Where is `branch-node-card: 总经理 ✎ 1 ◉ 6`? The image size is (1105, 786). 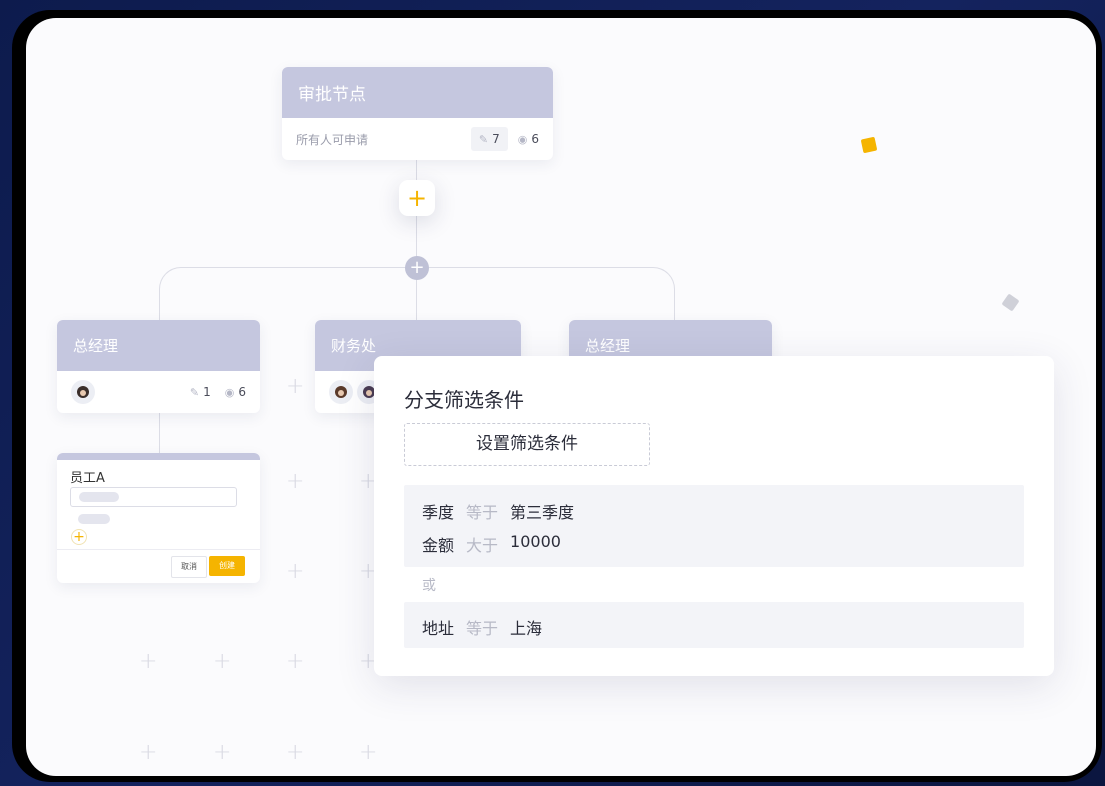
branch-node-card: 总经理 ✎ 1 ◉ 6 is located at coordinates (158, 366).